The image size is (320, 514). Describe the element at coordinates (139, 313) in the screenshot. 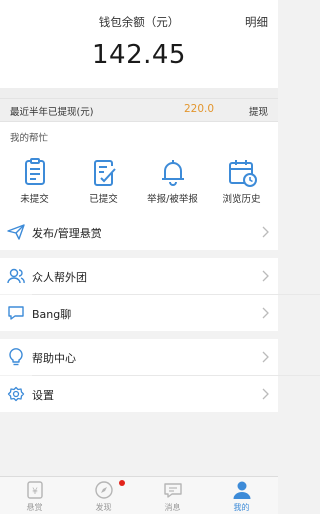

I see `menu-item-bang-chat: Bang聊` at that location.